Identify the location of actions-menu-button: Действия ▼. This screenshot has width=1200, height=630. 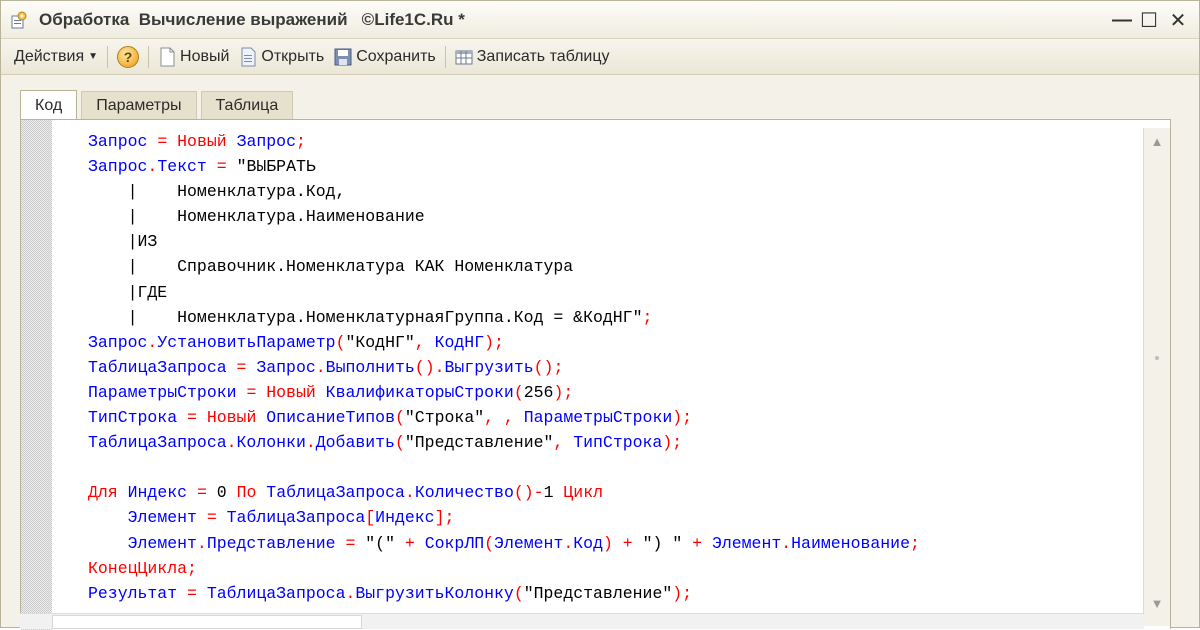
(56, 57).